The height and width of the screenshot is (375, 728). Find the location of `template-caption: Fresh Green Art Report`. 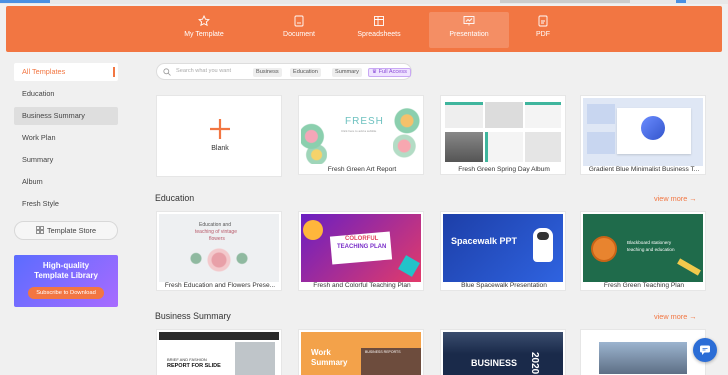

template-caption: Fresh Green Art Report is located at coordinates (362, 169).